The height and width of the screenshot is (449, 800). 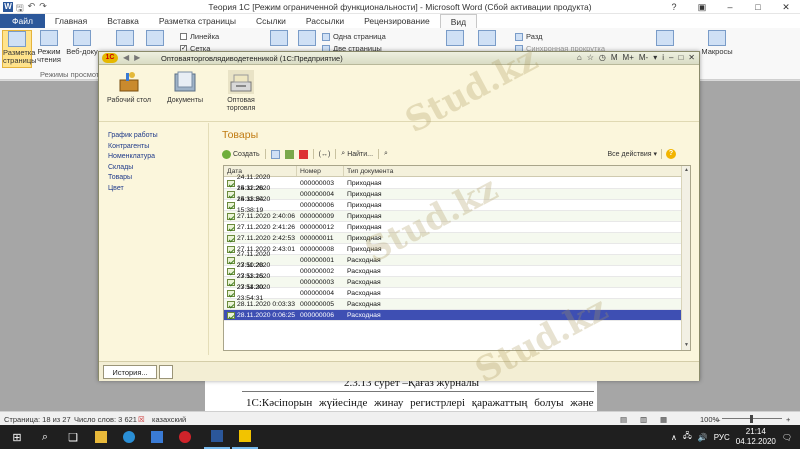 What do you see at coordinates (126, 57) in the screenshot?
I see `back-arrow-icon: ◀` at bounding box center [126, 57].